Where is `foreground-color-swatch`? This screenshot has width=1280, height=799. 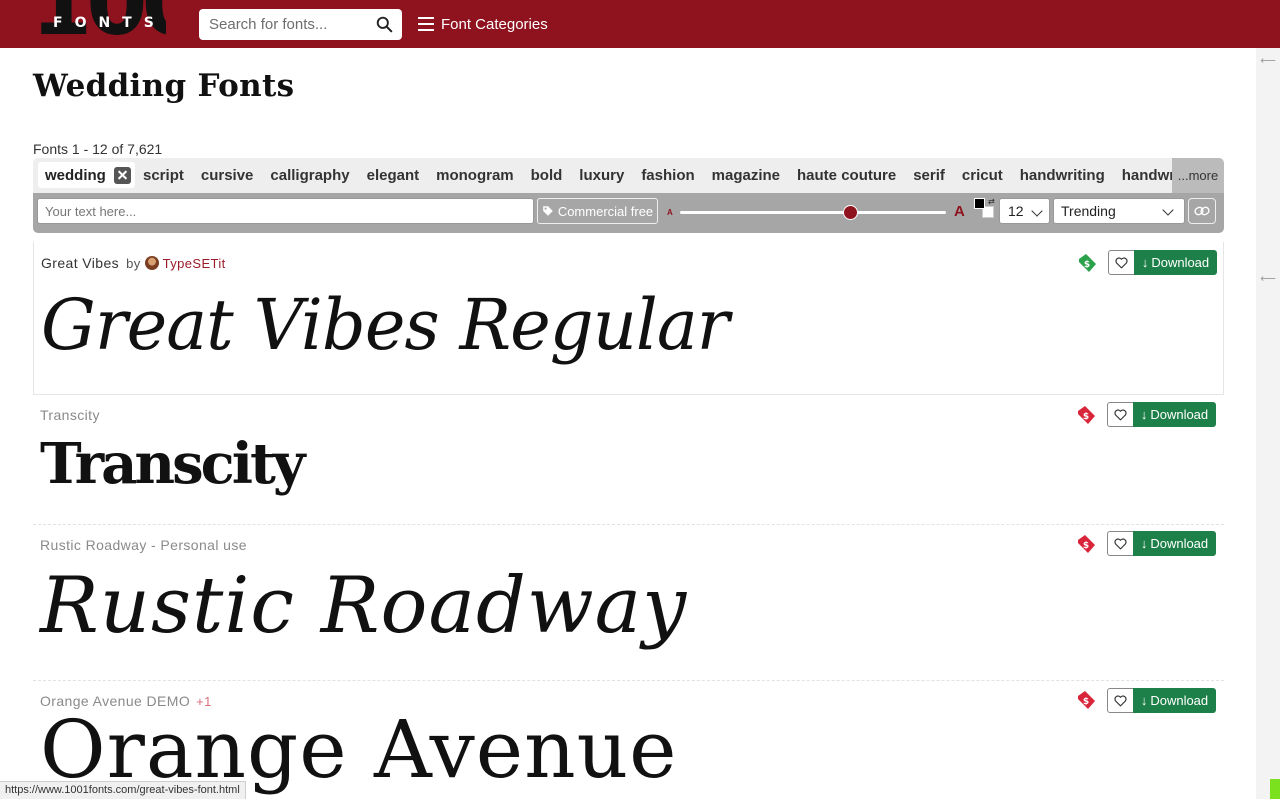
foreground-color-swatch is located at coordinates (979, 203).